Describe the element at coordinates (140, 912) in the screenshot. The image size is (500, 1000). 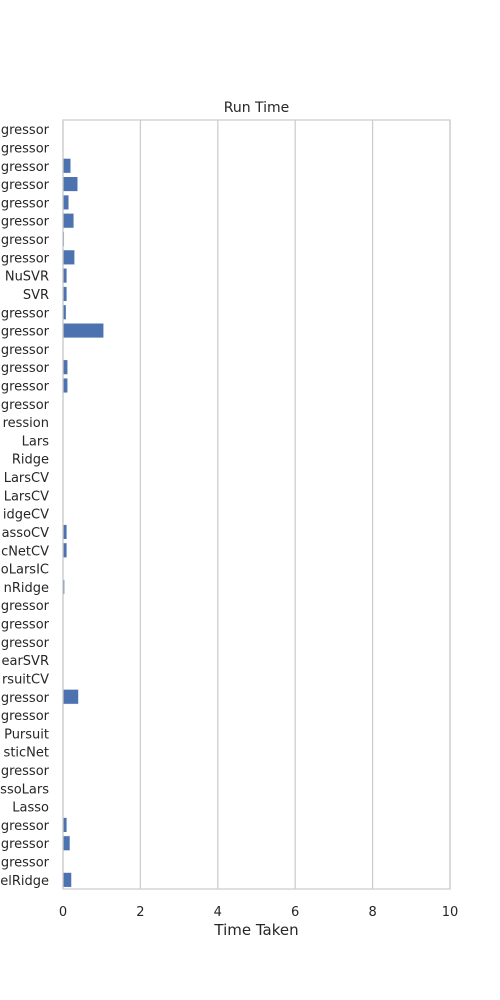
I see `x-tick-label-1: 2` at that location.